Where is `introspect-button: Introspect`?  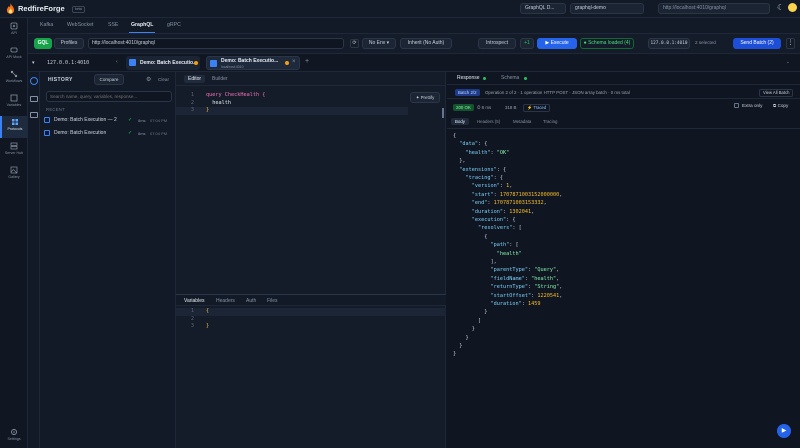
introspect-button: Introspect is located at coordinates (497, 43).